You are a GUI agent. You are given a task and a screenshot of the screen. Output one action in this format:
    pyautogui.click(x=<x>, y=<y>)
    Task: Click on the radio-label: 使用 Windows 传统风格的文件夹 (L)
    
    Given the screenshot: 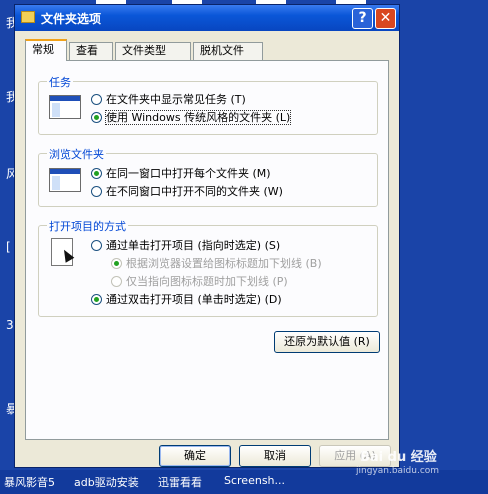 What is the action you would take?
    pyautogui.click(x=198, y=117)
    